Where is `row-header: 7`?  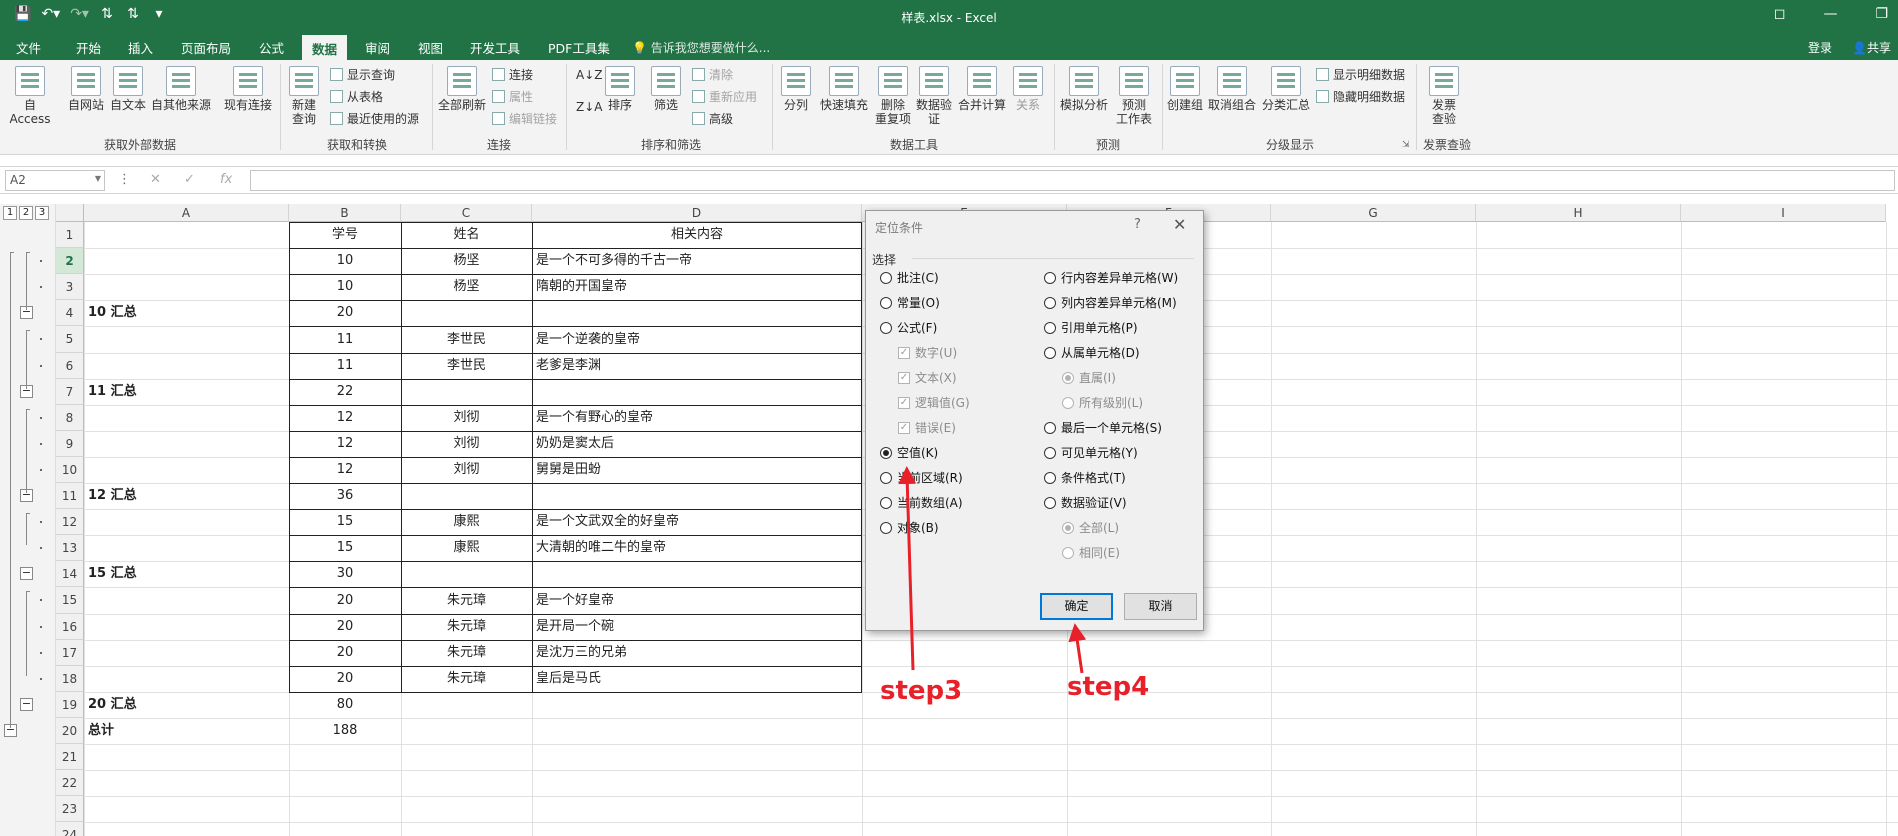
row-header: 7 is located at coordinates (70, 392).